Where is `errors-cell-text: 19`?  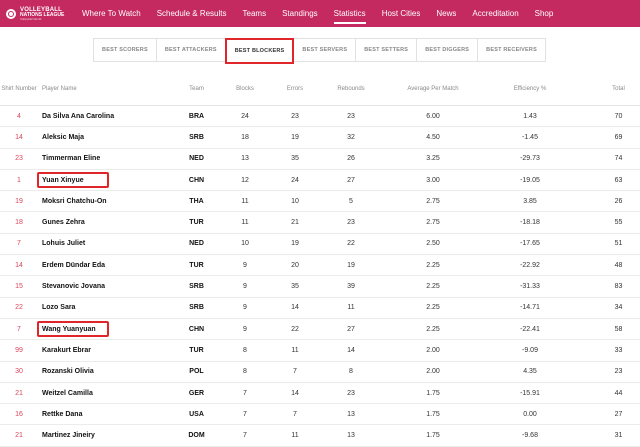
errors-cell-text: 19 is located at coordinates (295, 244).